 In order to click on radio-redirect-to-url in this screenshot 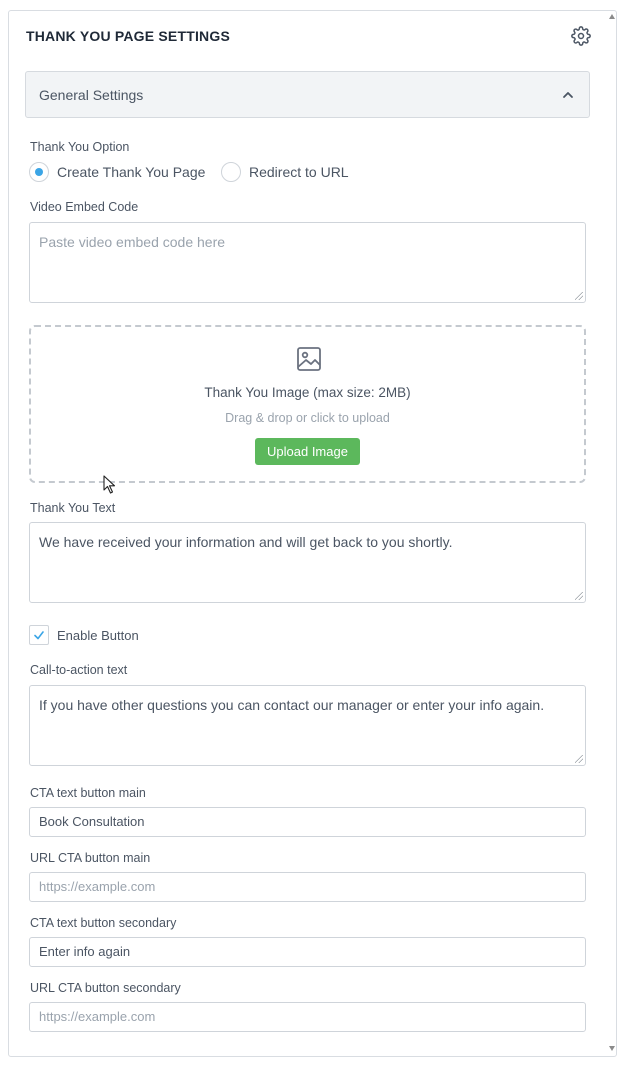, I will do `click(231, 172)`.